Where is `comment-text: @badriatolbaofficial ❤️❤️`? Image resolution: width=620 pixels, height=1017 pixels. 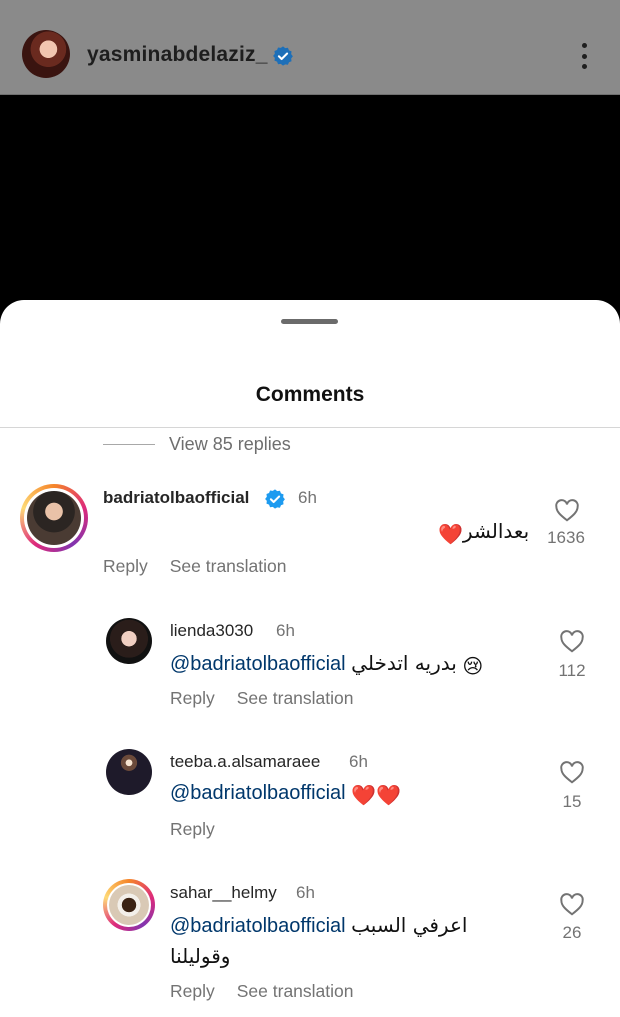
comment-text: @badriatolbaofficial ❤️❤️ is located at coordinates (285, 795).